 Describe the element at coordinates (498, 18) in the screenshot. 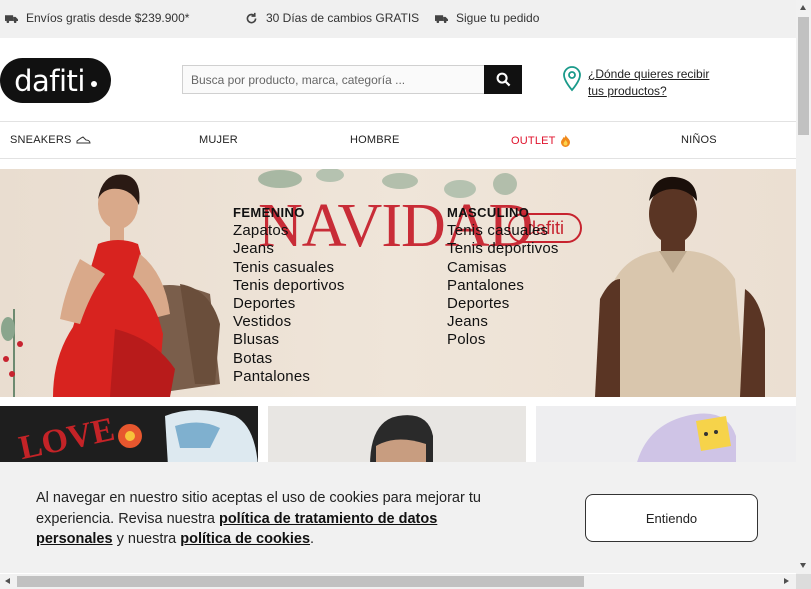

I see `promo-label: Sigue tu pedido` at that location.